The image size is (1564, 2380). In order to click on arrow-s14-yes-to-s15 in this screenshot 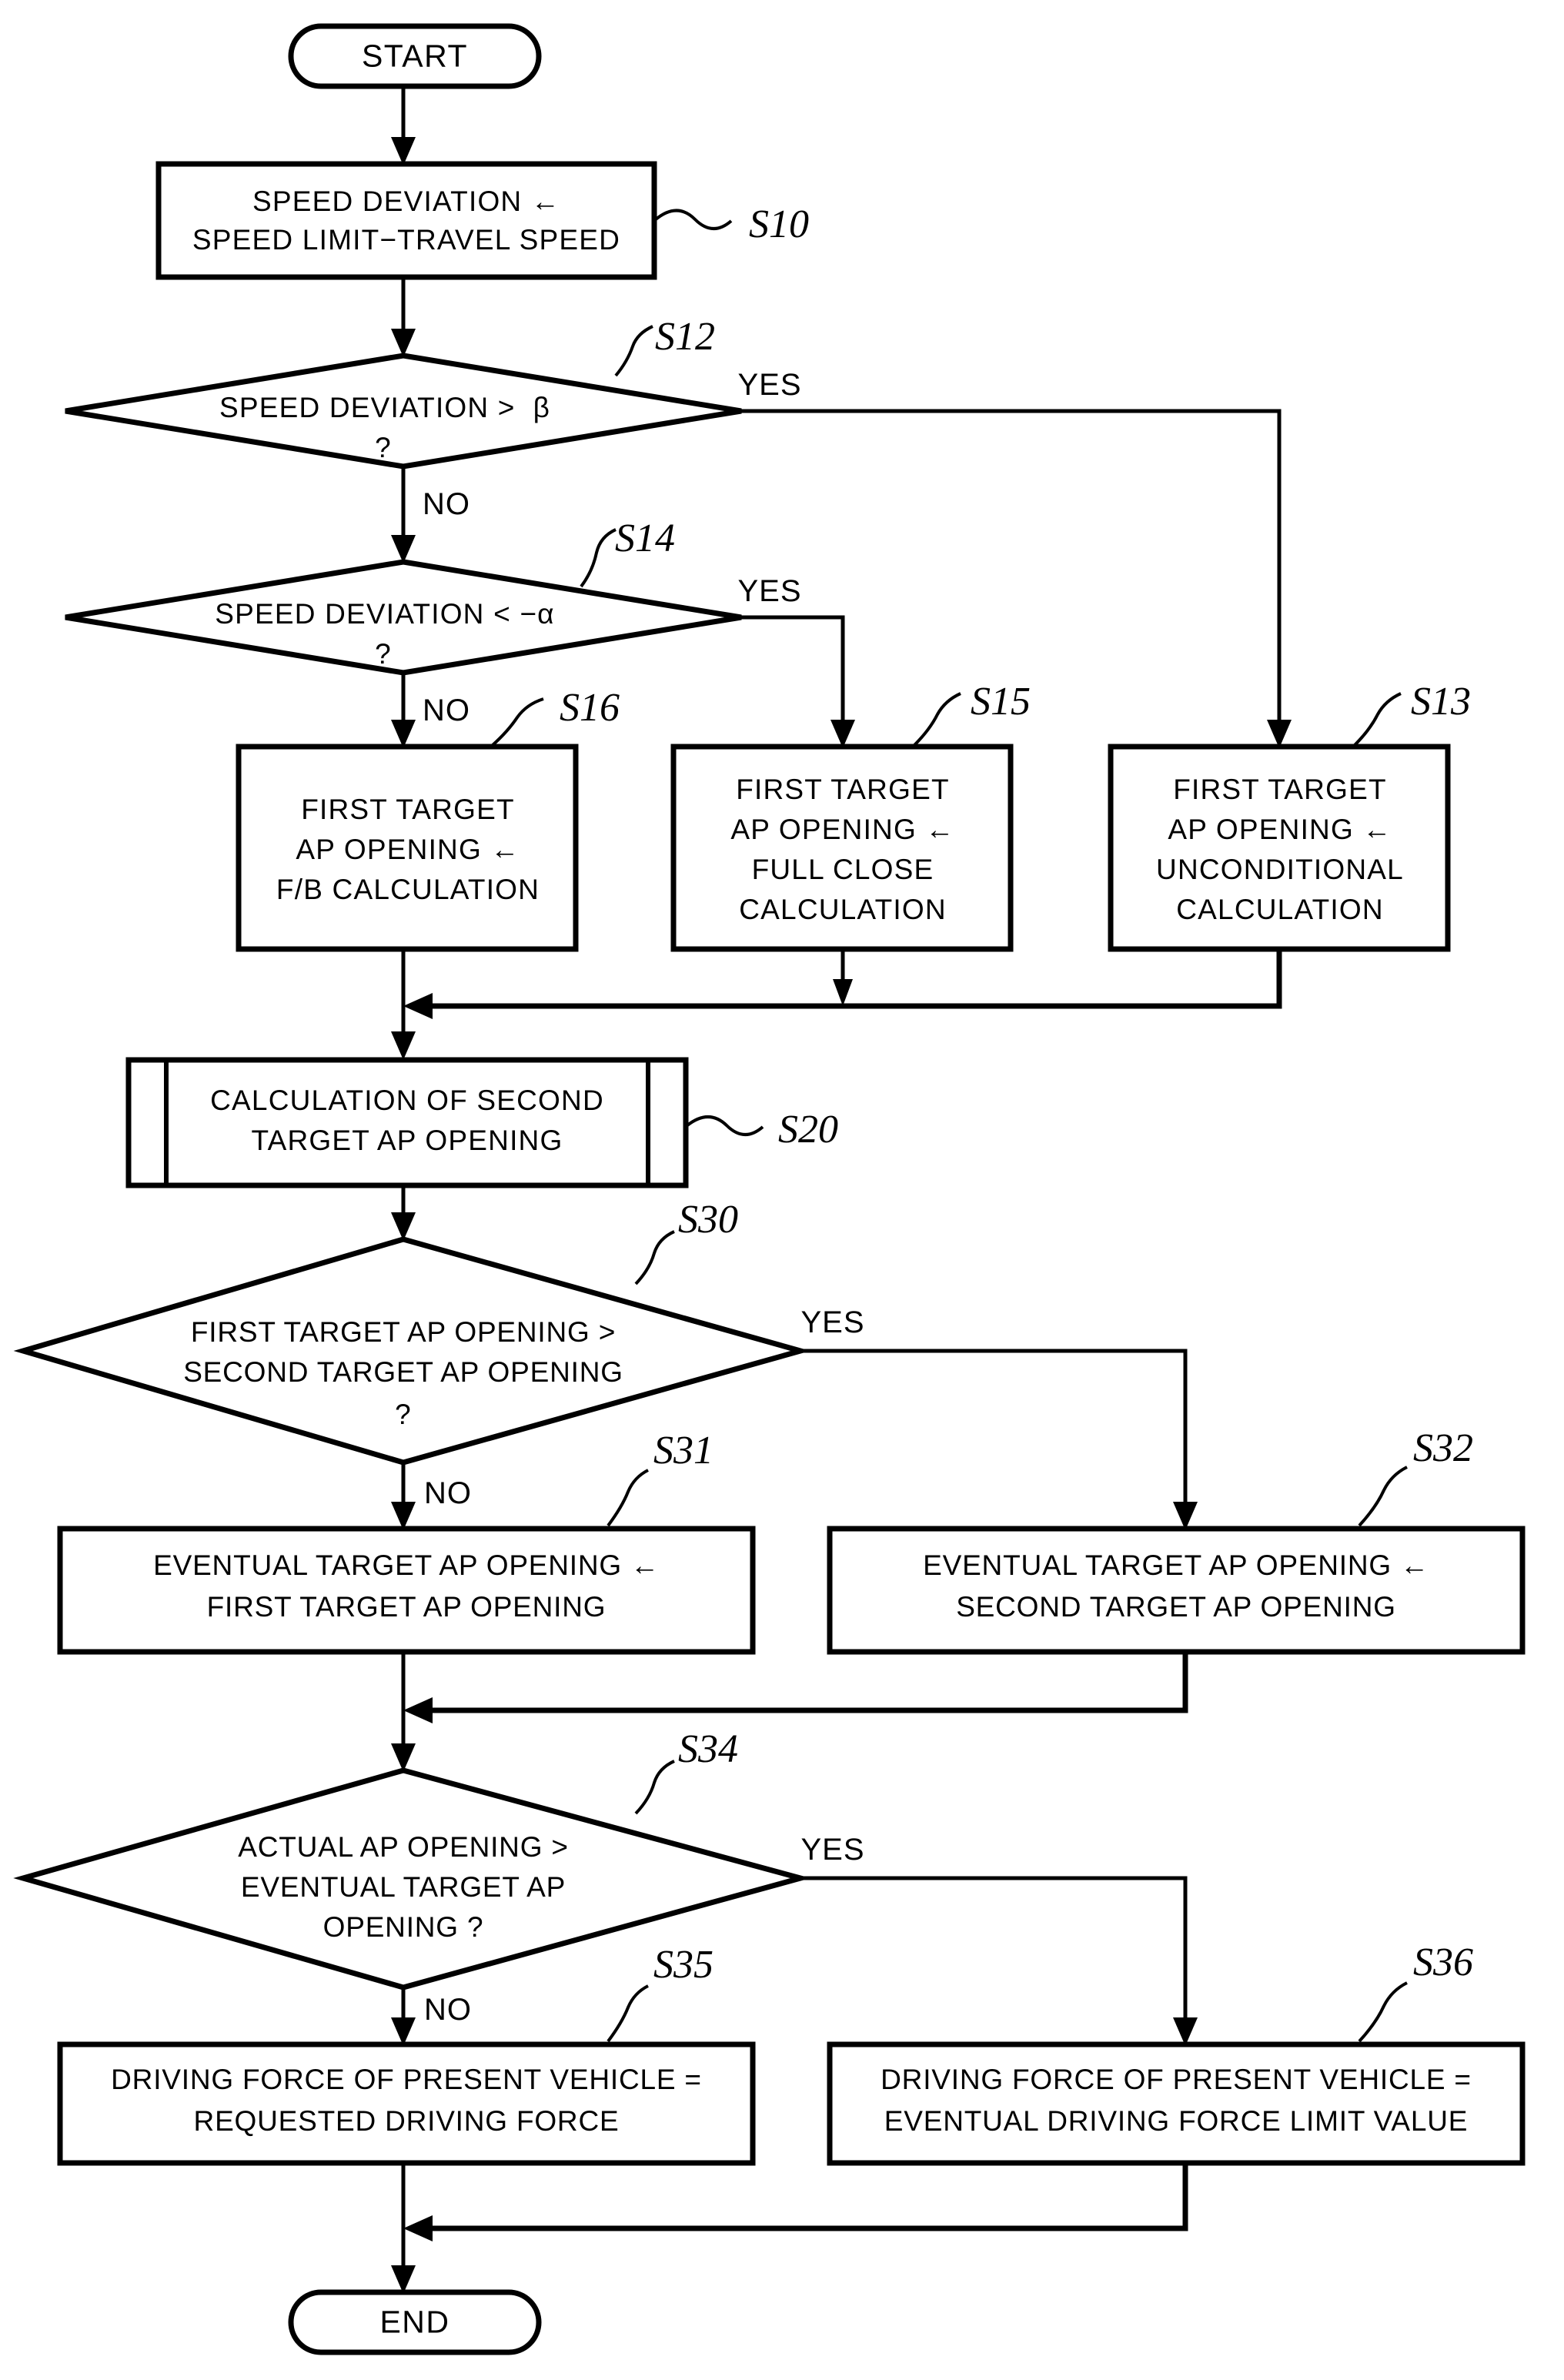, I will do `click(842, 734)`.